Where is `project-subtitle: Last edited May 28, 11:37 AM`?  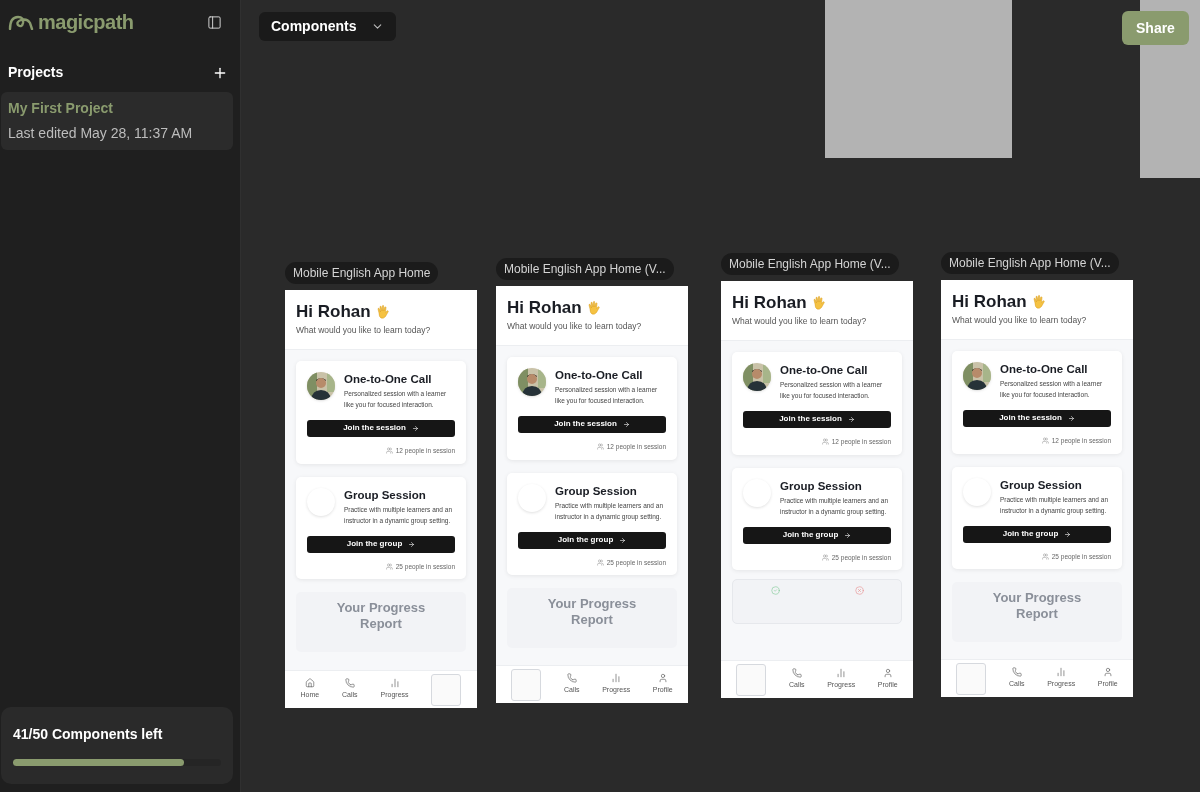
project-subtitle: Last edited May 28, 11:37 AM is located at coordinates (101, 133).